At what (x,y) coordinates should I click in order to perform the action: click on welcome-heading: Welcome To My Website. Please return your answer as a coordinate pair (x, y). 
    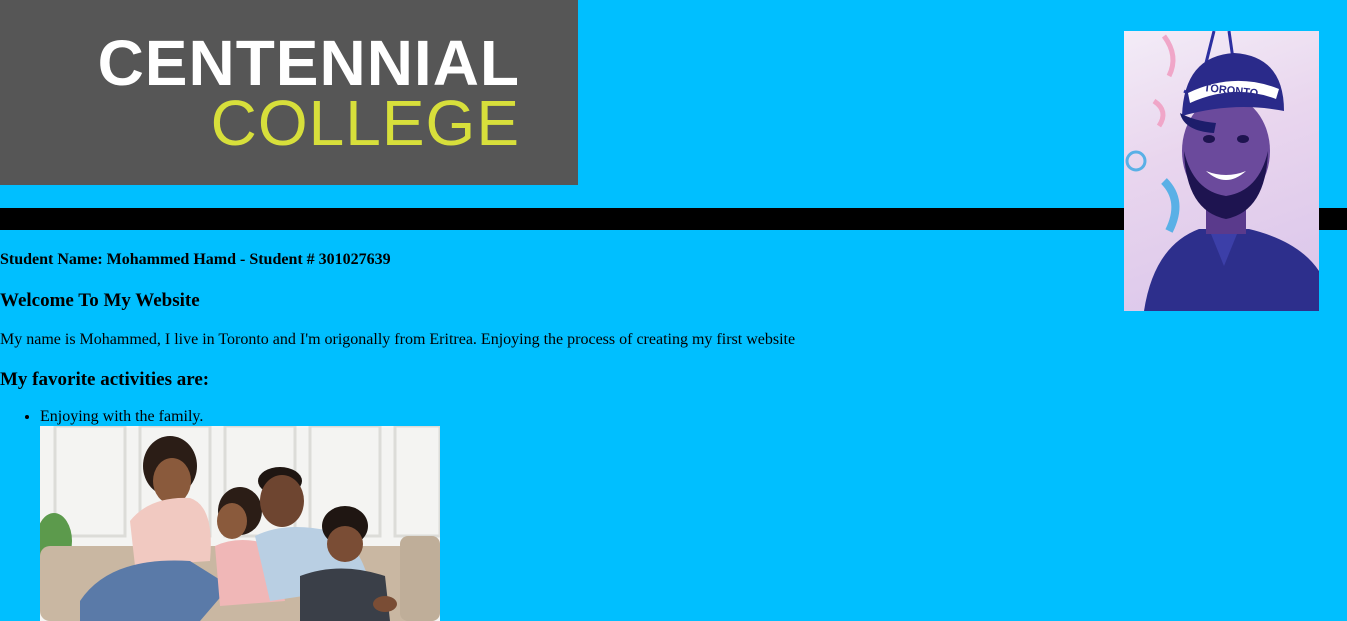
    Looking at the image, I should click on (100, 300).